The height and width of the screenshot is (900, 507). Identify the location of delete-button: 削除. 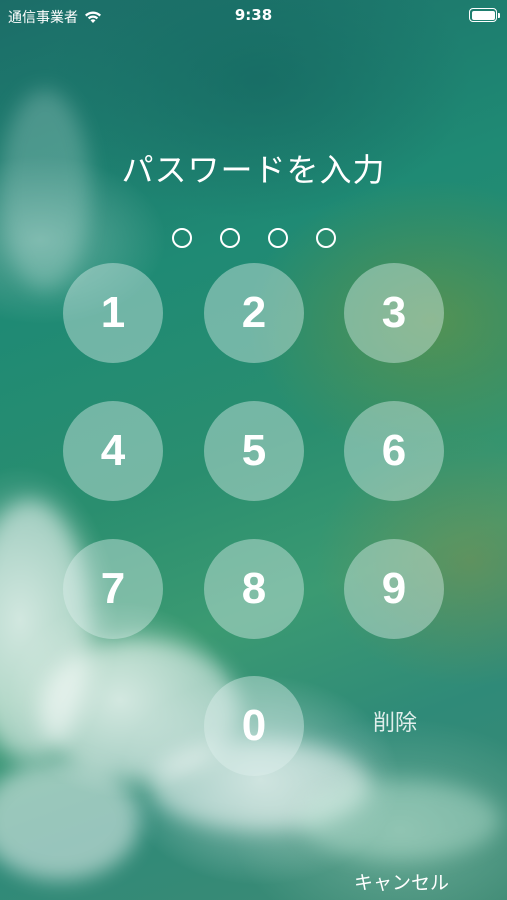
(395, 721).